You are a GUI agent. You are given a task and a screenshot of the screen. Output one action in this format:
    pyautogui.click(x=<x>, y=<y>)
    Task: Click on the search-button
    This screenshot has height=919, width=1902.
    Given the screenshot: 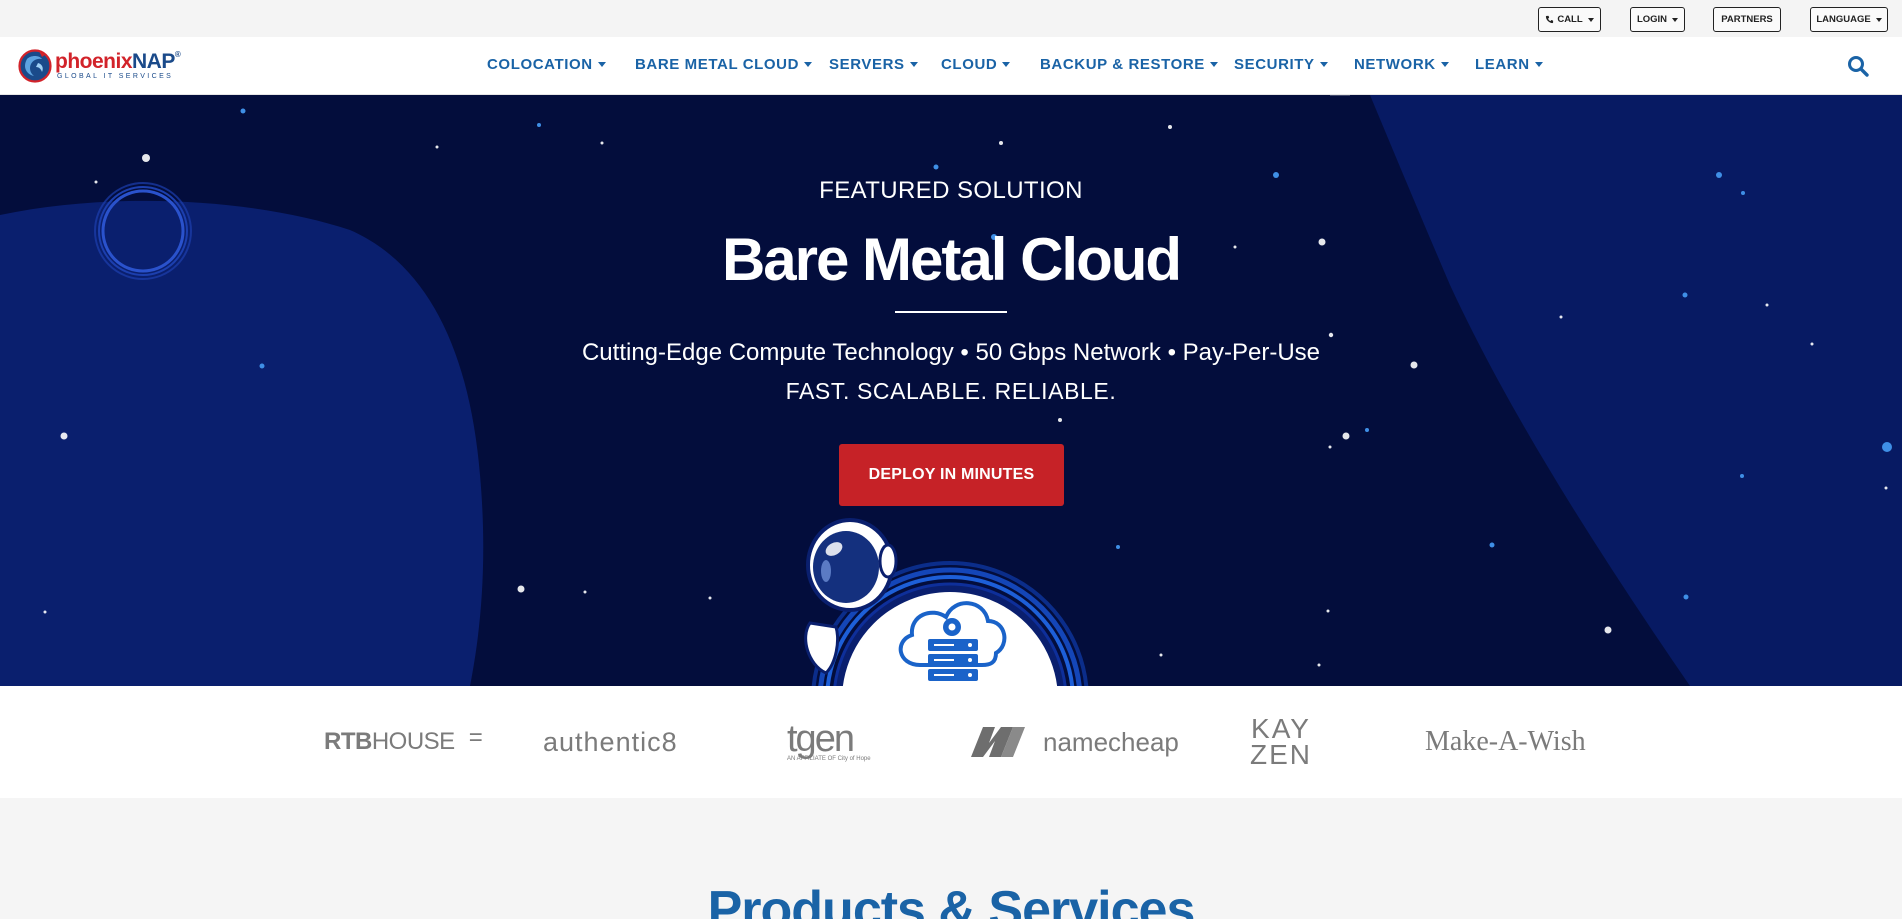 What is the action you would take?
    pyautogui.click(x=1858, y=66)
    